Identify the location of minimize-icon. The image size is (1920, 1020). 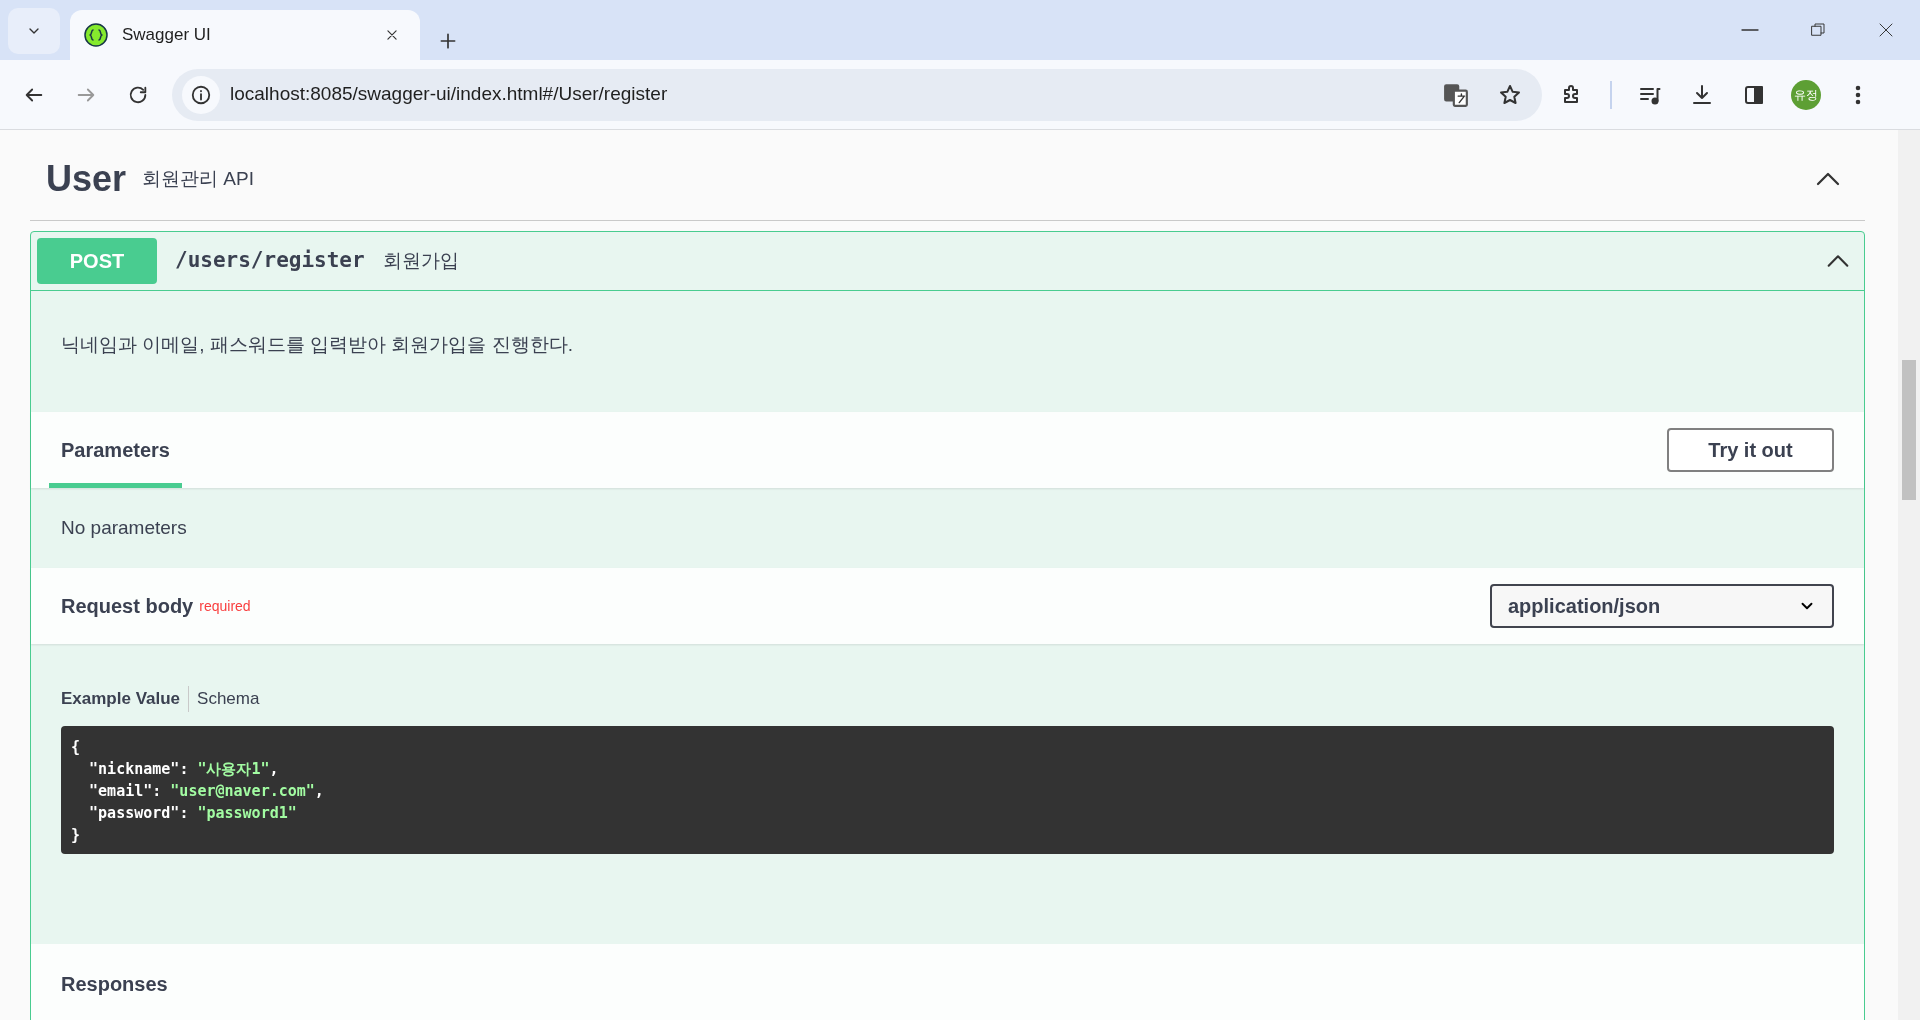
(1750, 30).